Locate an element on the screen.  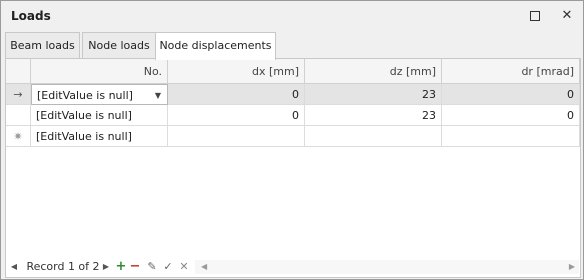
horizontal-scrollbar: ◀ ▶ is located at coordinates (387, 267).